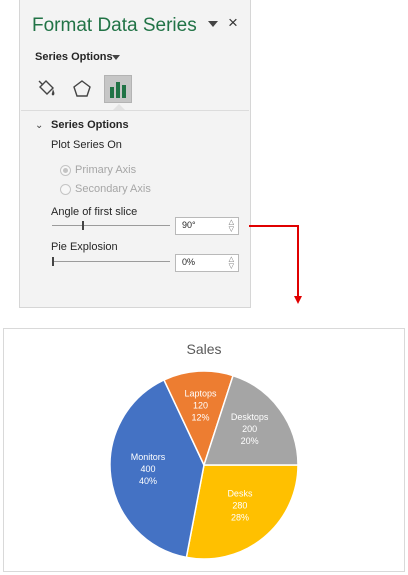 The image size is (408, 575). I want to click on label-name: Desks, so click(240, 493).